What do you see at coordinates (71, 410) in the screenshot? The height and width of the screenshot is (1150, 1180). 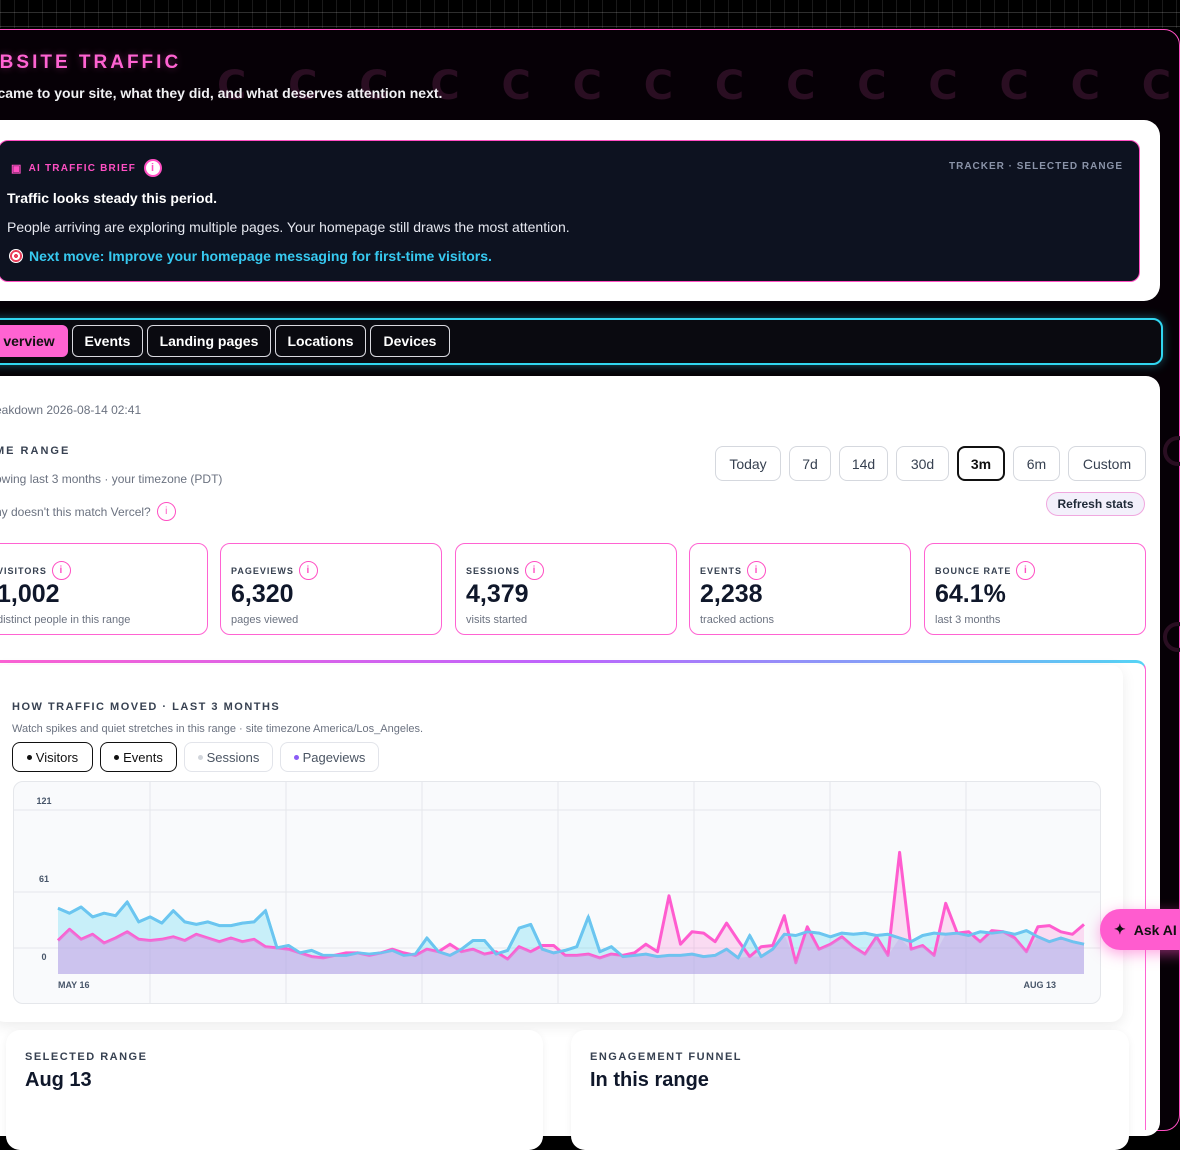 I see `breadcrumb: eakdown 2026-08-14 02:41` at bounding box center [71, 410].